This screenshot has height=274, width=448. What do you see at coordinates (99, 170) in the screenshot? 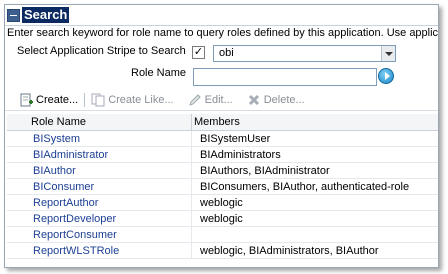
I see `role-name-cell: BIAuthor` at bounding box center [99, 170].